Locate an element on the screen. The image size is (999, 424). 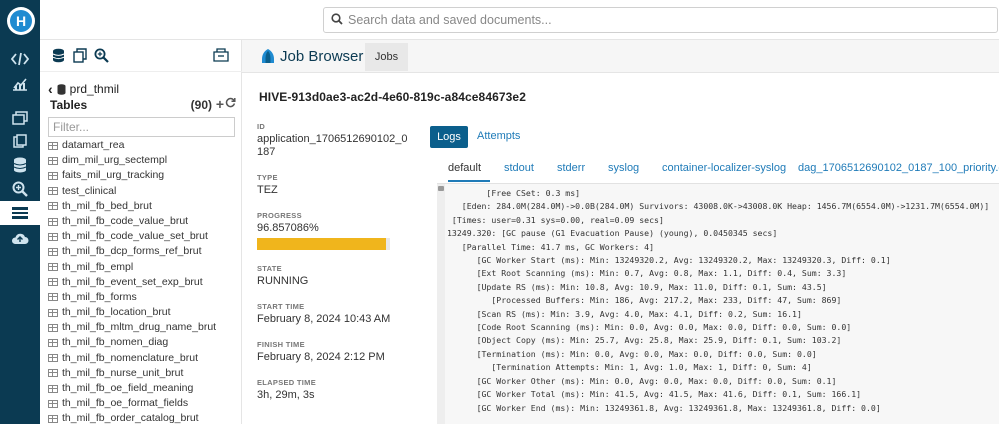
log-scrollbar is located at coordinates (441, 304).